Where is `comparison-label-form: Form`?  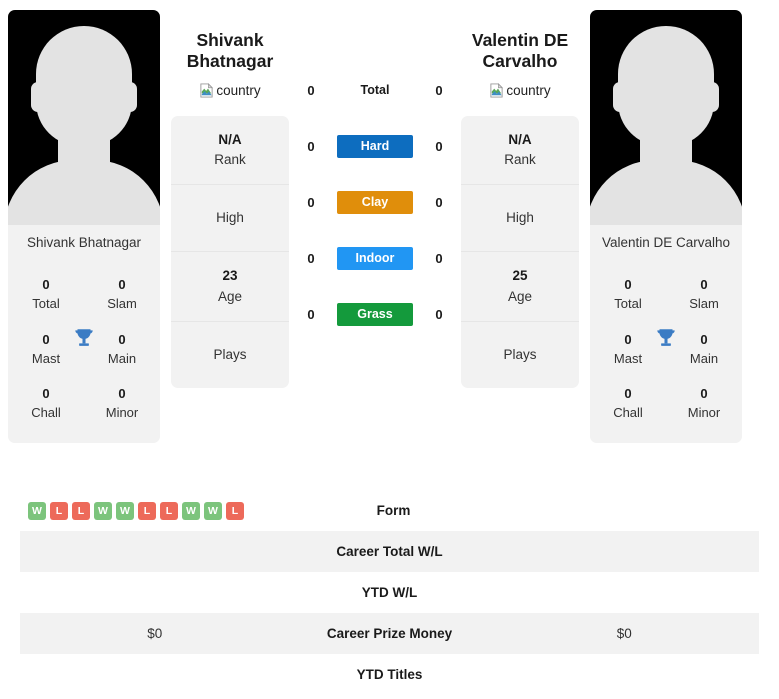 comparison-label-form: Form is located at coordinates (393, 510).